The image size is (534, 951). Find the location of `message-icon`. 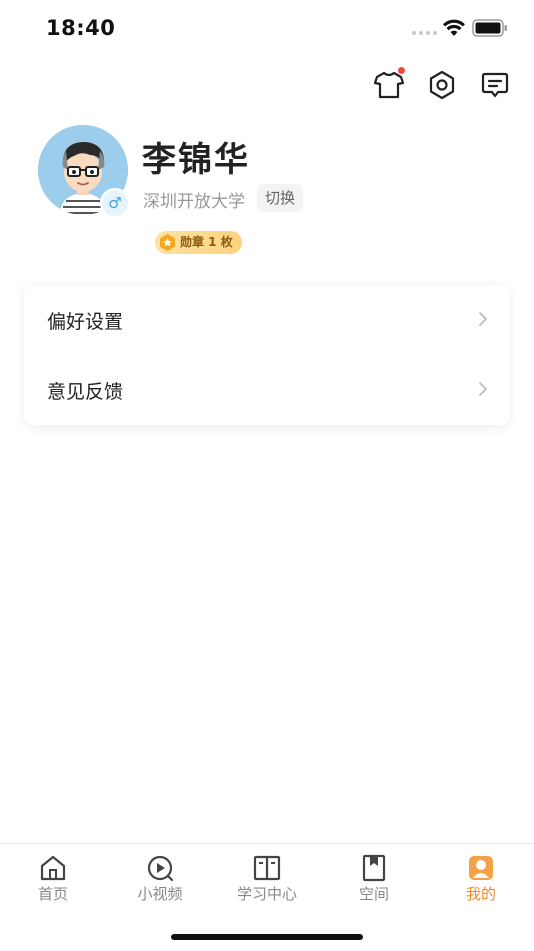

message-icon is located at coordinates (495, 85).